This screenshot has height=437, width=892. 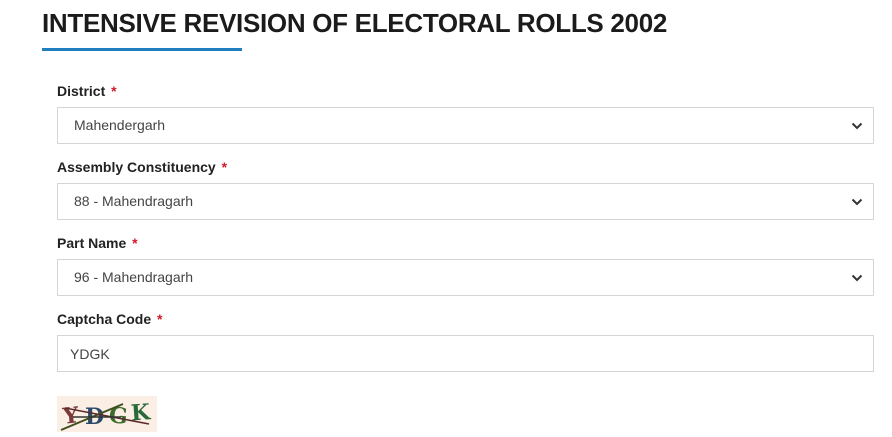 What do you see at coordinates (142, 49) in the screenshot?
I see `title-underline` at bounding box center [142, 49].